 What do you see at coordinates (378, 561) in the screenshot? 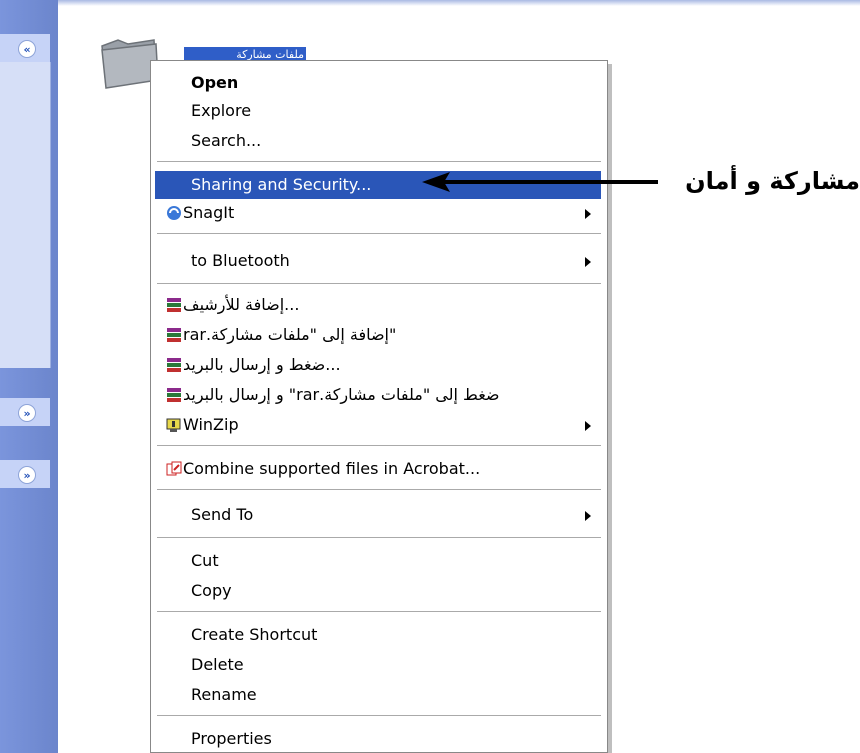
I see `menu-item-cut: Cut` at bounding box center [378, 561].